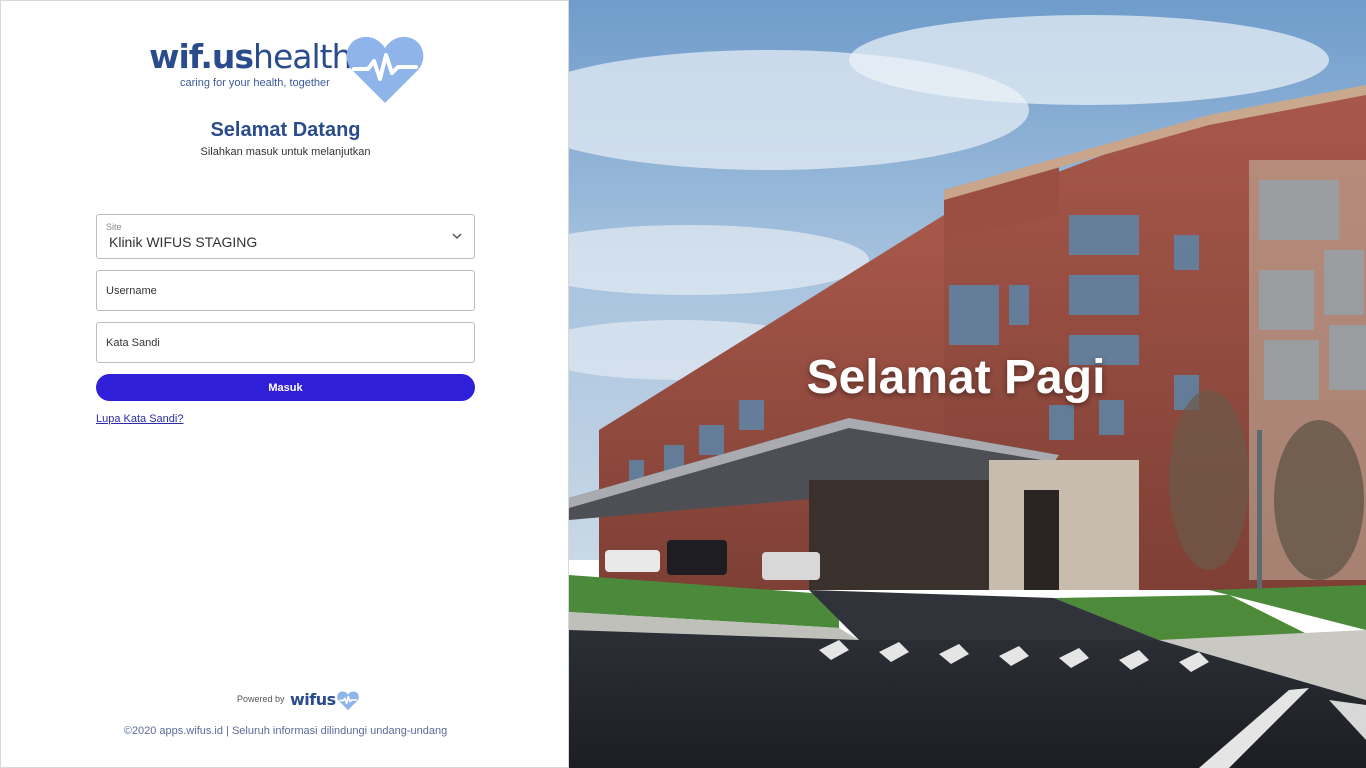 The height and width of the screenshot is (768, 1366). I want to click on brand-tagline: caring for your health, together, so click(255, 83).